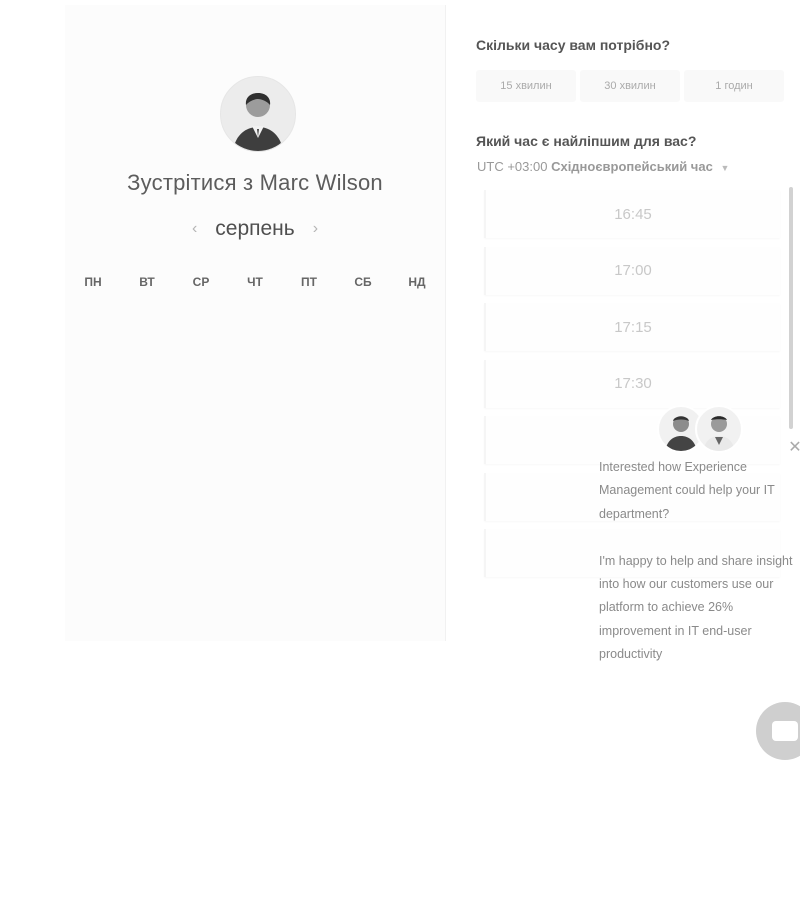 The height and width of the screenshot is (900, 800). Describe the element at coordinates (309, 282) in the screenshot. I see `weekday-fri: ПТ` at that location.